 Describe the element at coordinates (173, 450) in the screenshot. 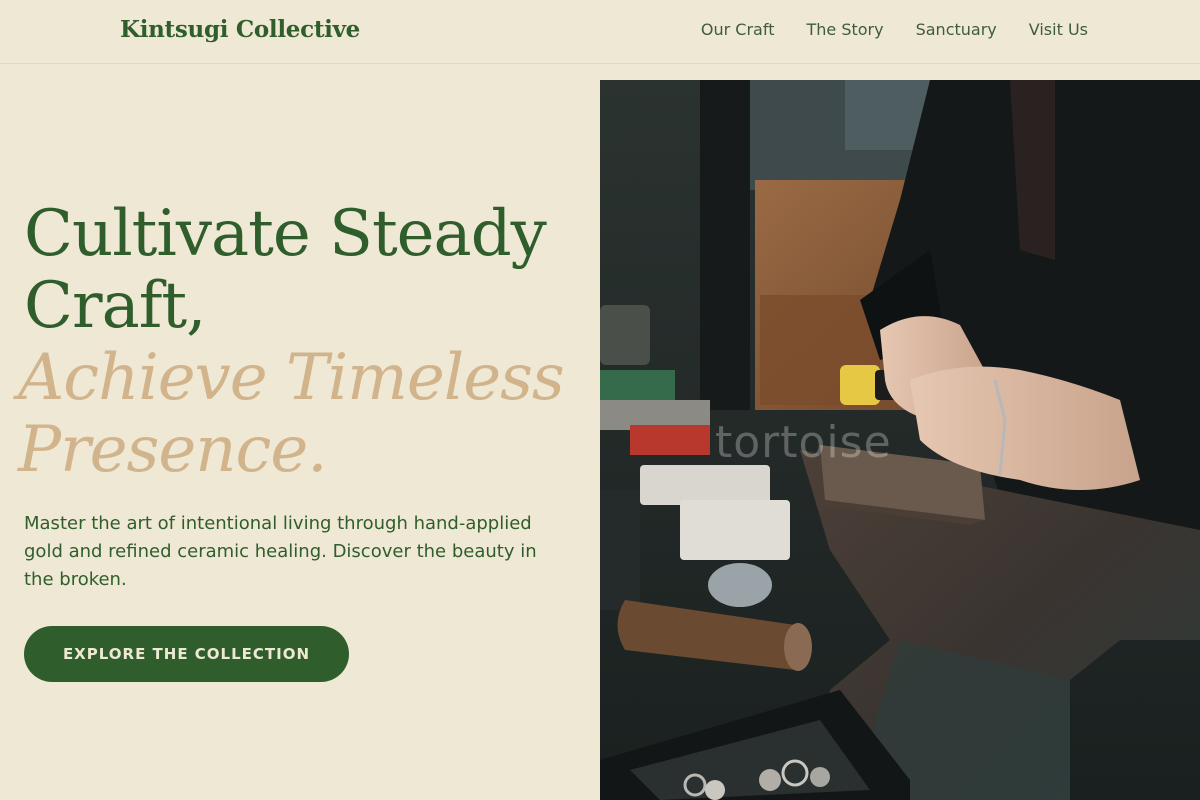

I see `hero-title-line-4: Presence.` at that location.